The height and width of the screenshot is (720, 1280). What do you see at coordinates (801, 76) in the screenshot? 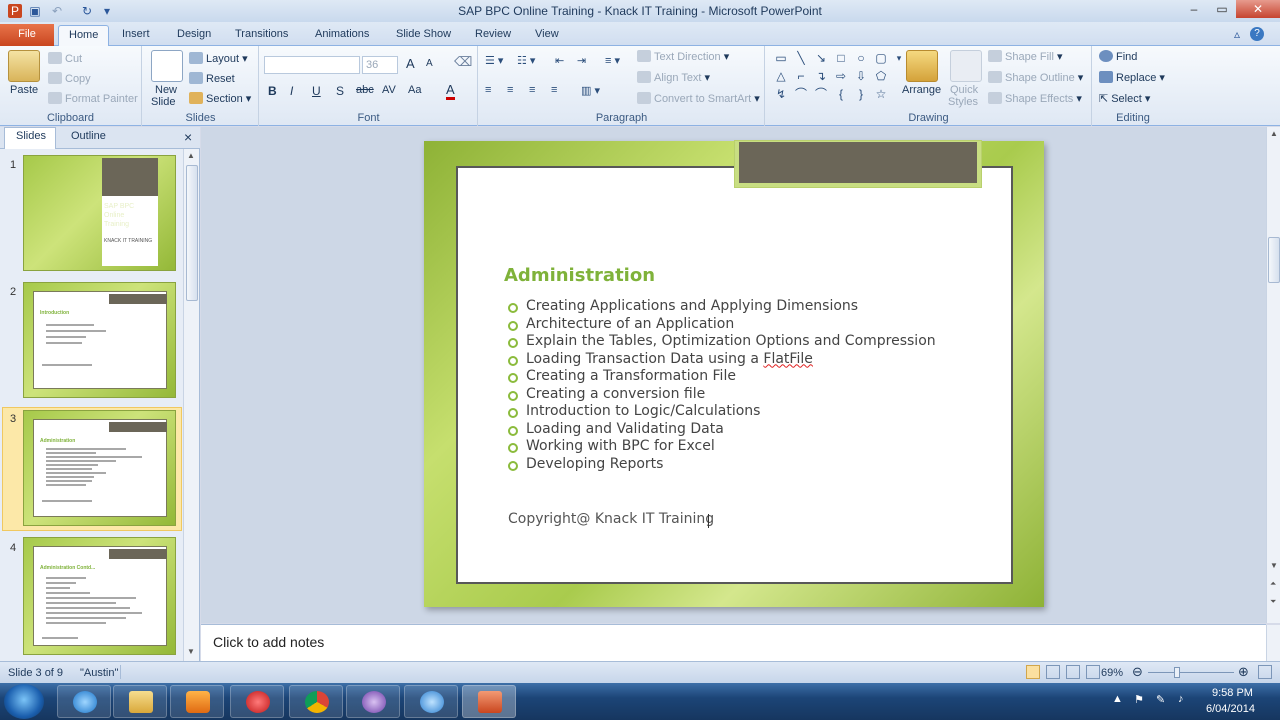
I see `elbow-connector-icon: ⌐` at bounding box center [801, 76].